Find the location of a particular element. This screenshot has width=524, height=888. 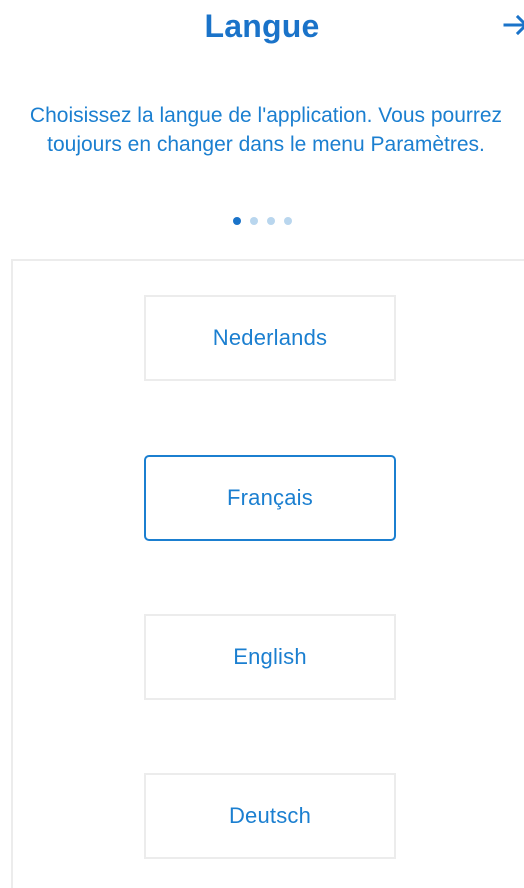

language-option-nederlands: Nederlands is located at coordinates (270, 338).